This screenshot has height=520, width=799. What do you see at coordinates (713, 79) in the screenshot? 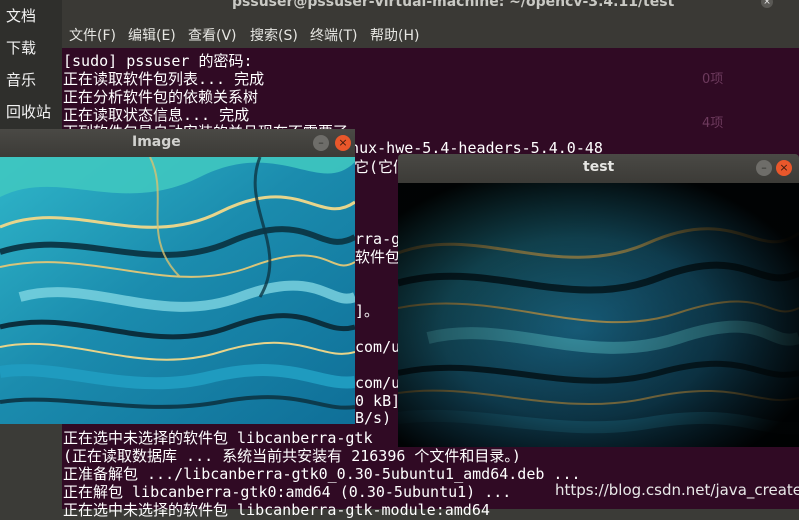
I see `faint-item-count: 0项` at bounding box center [713, 79].